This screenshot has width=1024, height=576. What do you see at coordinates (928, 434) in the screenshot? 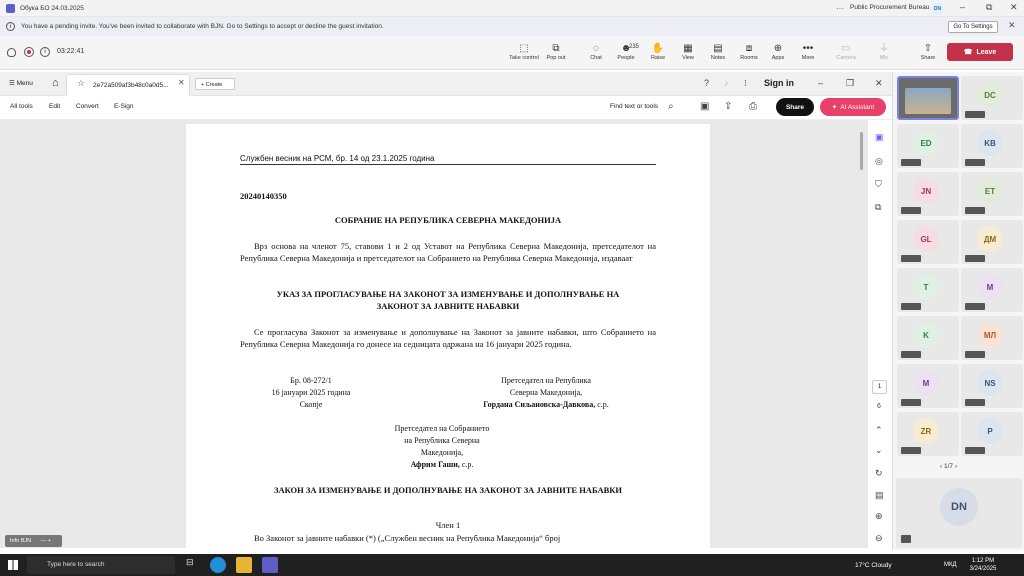
I see `participant-tile: ZR` at bounding box center [928, 434].